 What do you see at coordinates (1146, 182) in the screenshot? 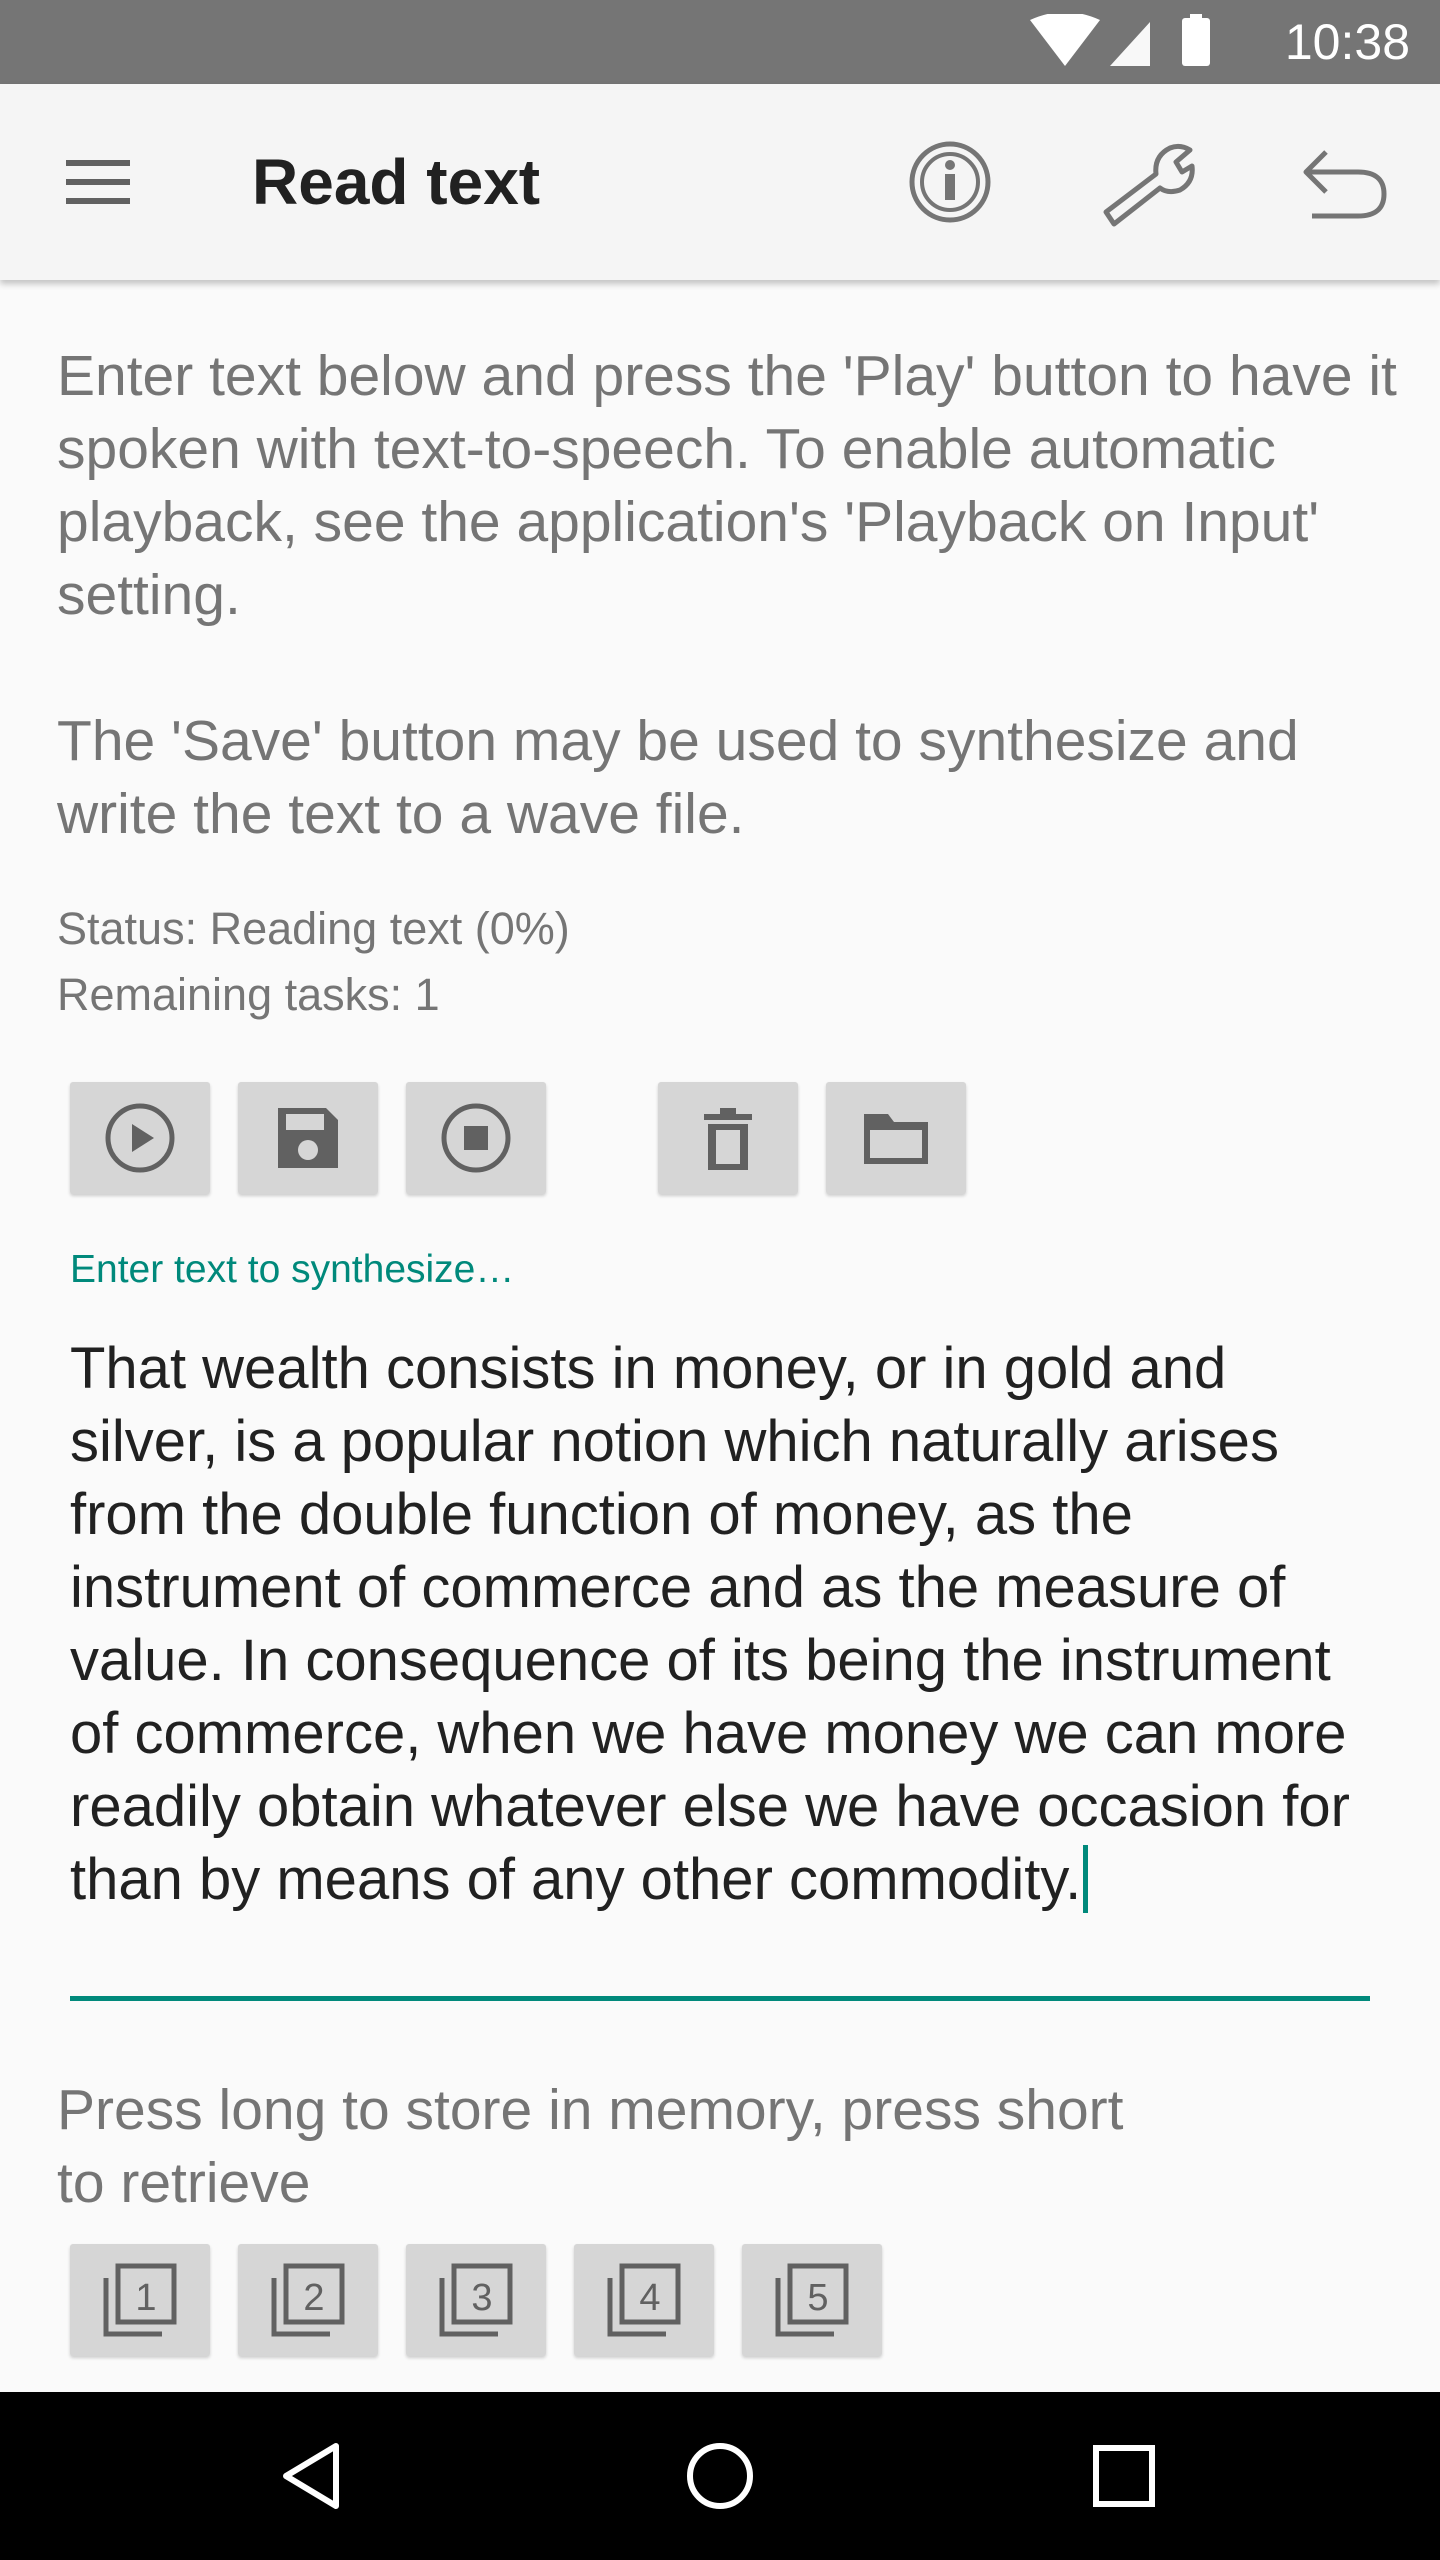
I see `wrench-icon` at bounding box center [1146, 182].